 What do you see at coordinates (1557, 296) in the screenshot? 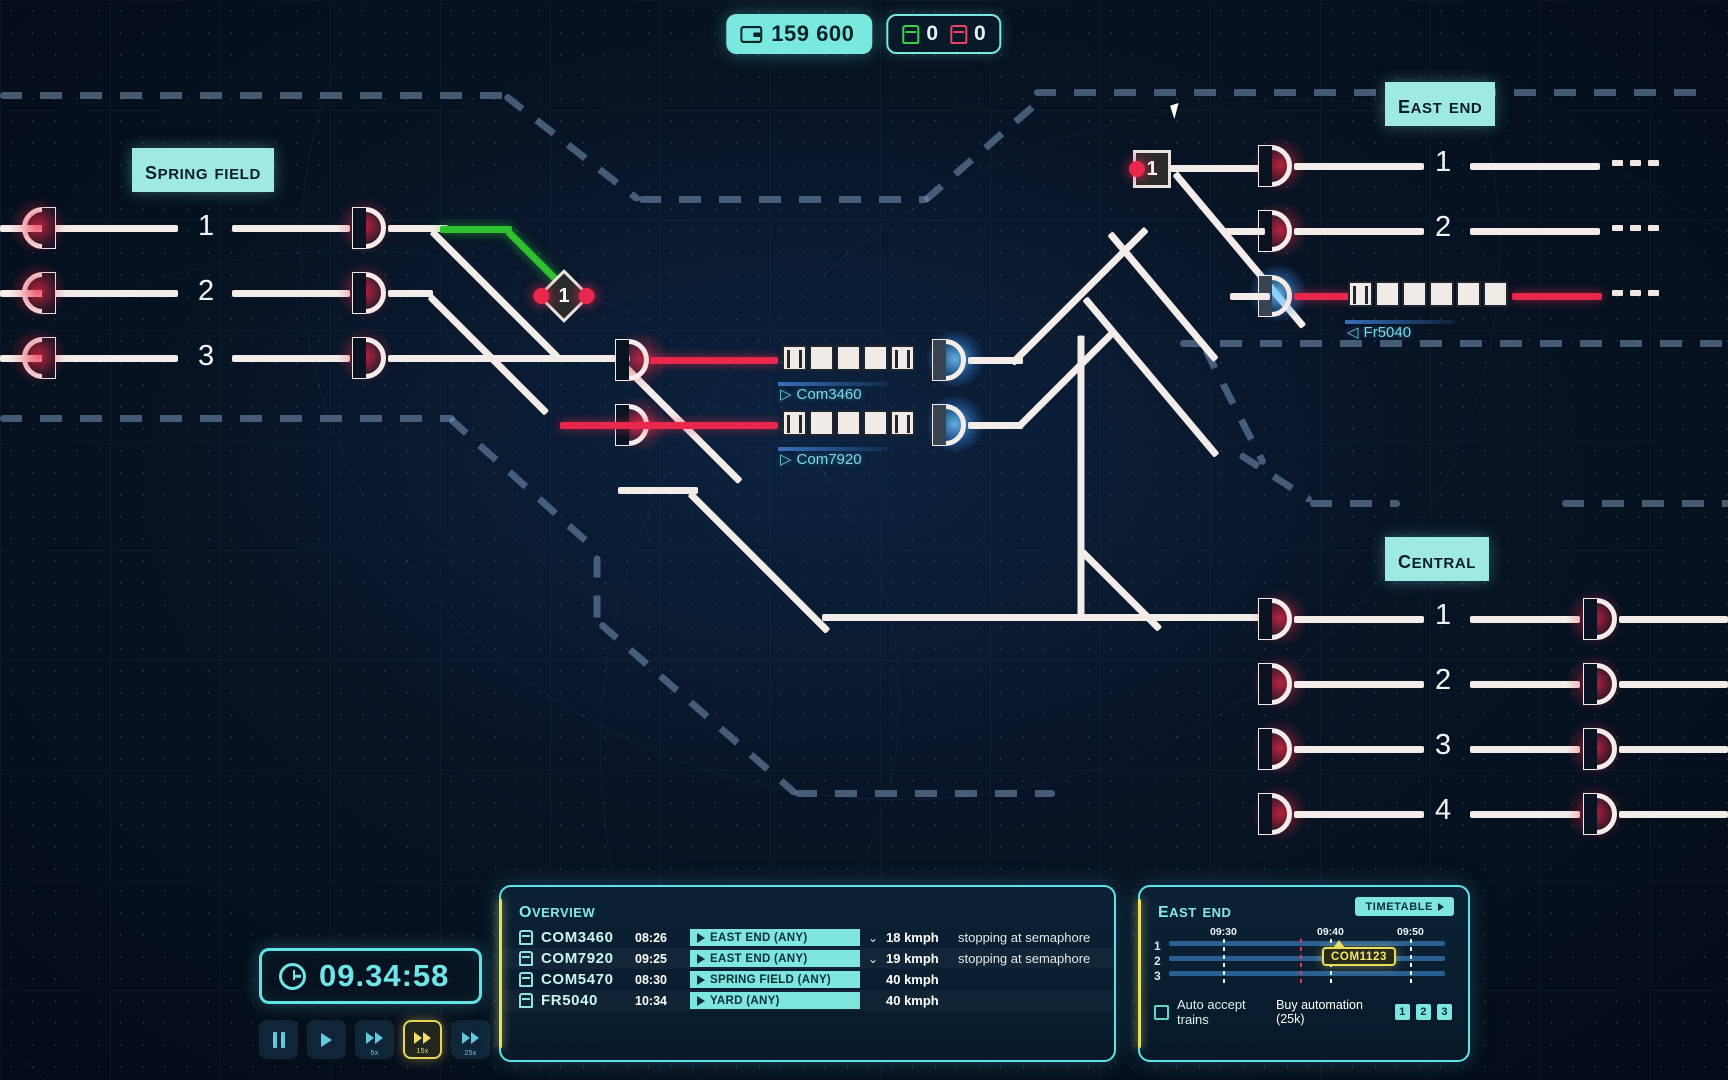
I see `track-ee-3-red-out` at bounding box center [1557, 296].